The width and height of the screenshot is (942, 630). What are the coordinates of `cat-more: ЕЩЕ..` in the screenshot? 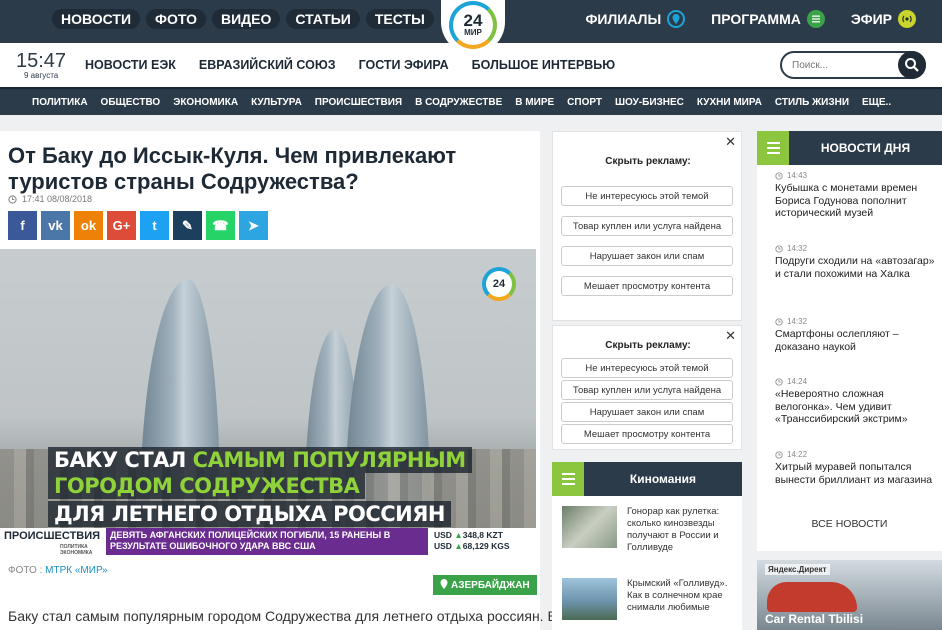 It's located at (876, 102).